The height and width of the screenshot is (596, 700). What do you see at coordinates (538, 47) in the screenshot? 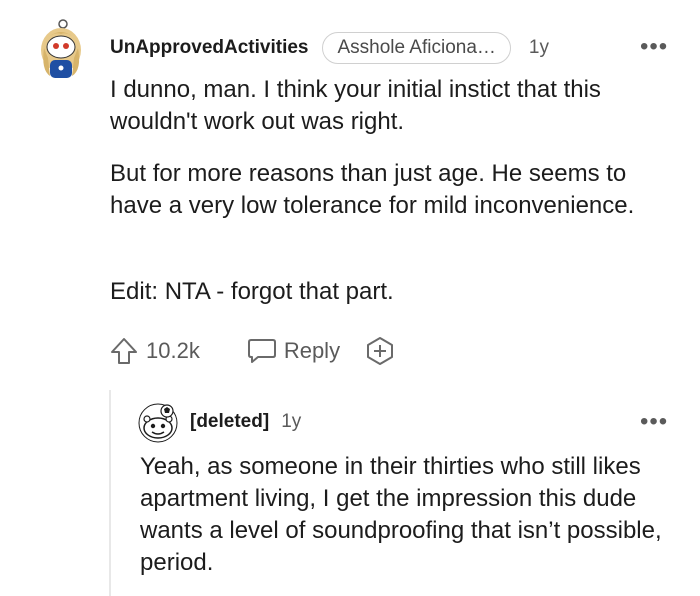
I see `comment-age: 1y` at bounding box center [538, 47].